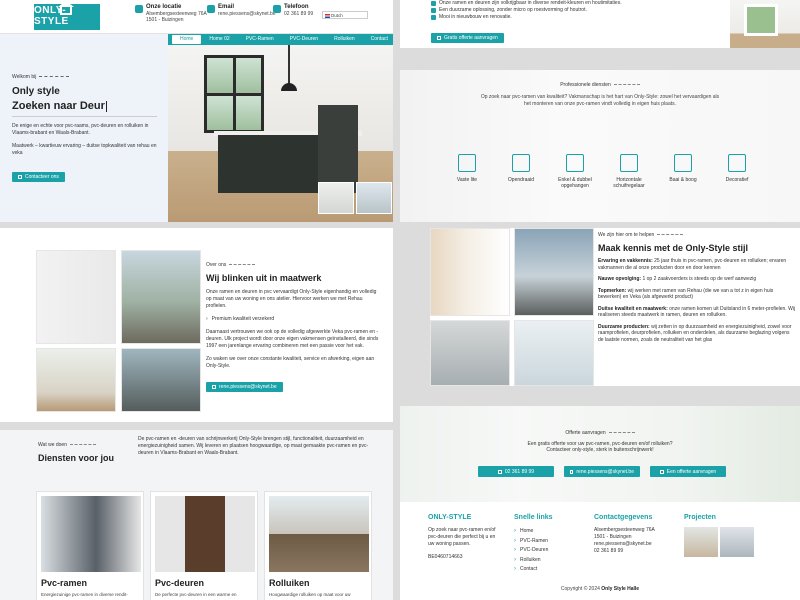 The image size is (800, 600). What do you see at coordinates (64, 583) in the screenshot?
I see `service-card-title: Pvc-ramen` at bounding box center [64, 583].